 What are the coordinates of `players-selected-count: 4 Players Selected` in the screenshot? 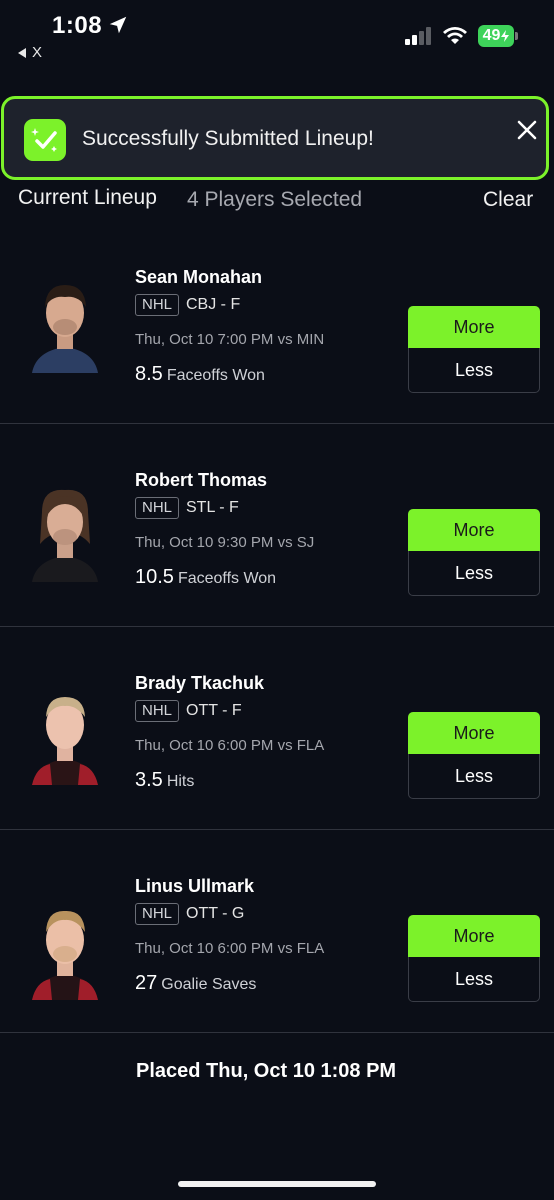 It's located at (275, 199).